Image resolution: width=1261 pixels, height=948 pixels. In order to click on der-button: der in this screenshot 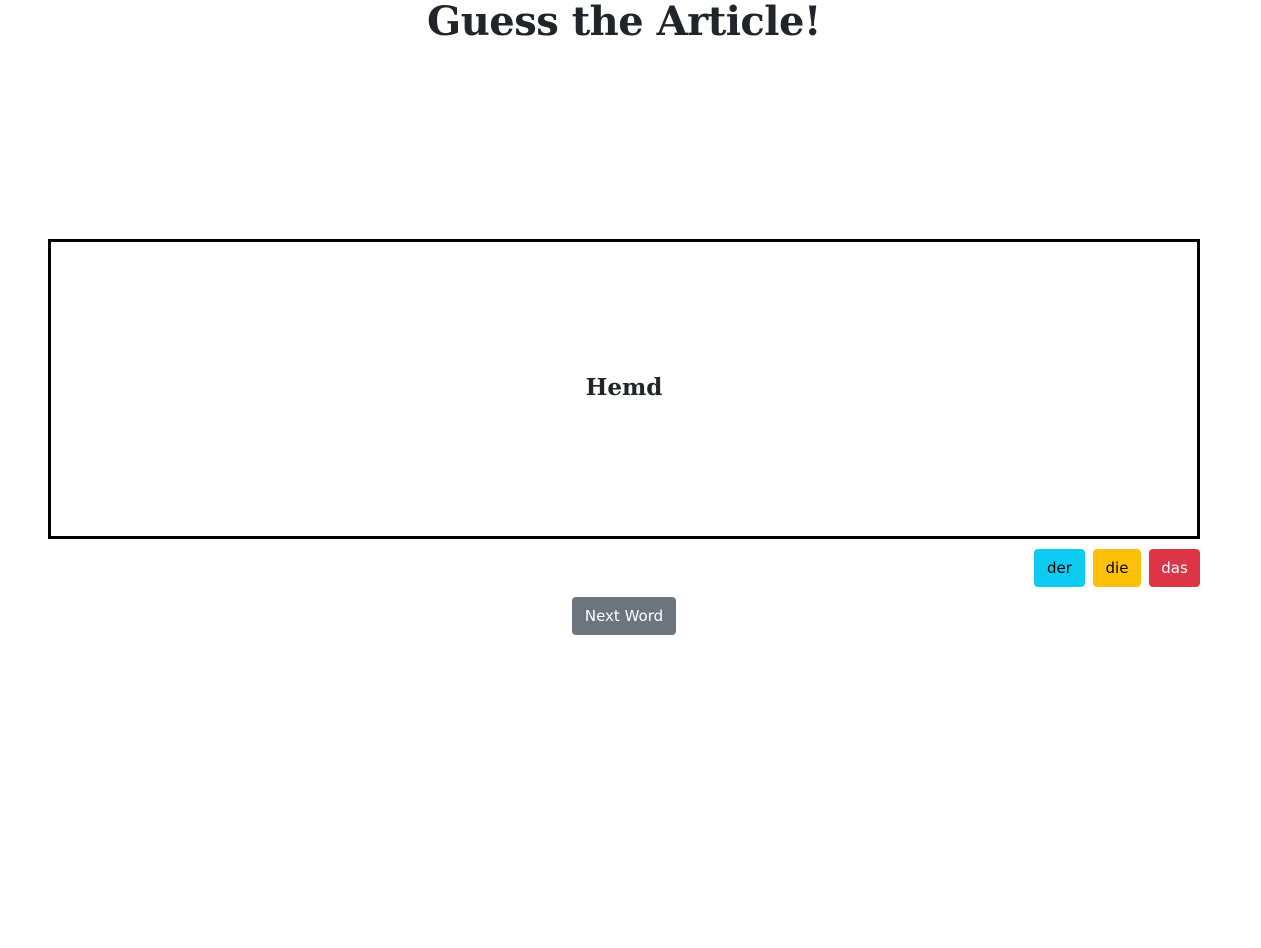, I will do `click(1059, 568)`.